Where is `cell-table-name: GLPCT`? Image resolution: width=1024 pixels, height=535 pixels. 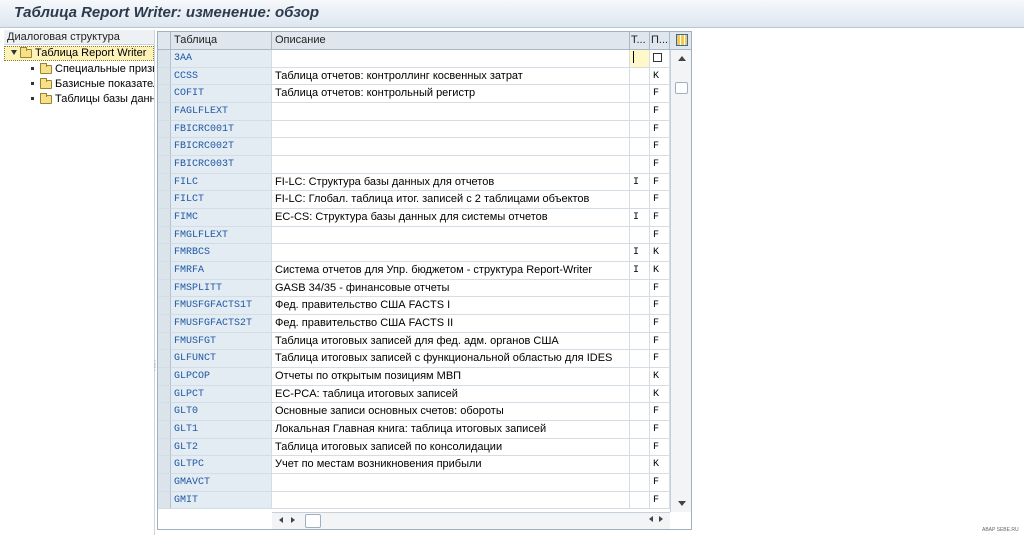 cell-table-name: GLPCT is located at coordinates (221, 394).